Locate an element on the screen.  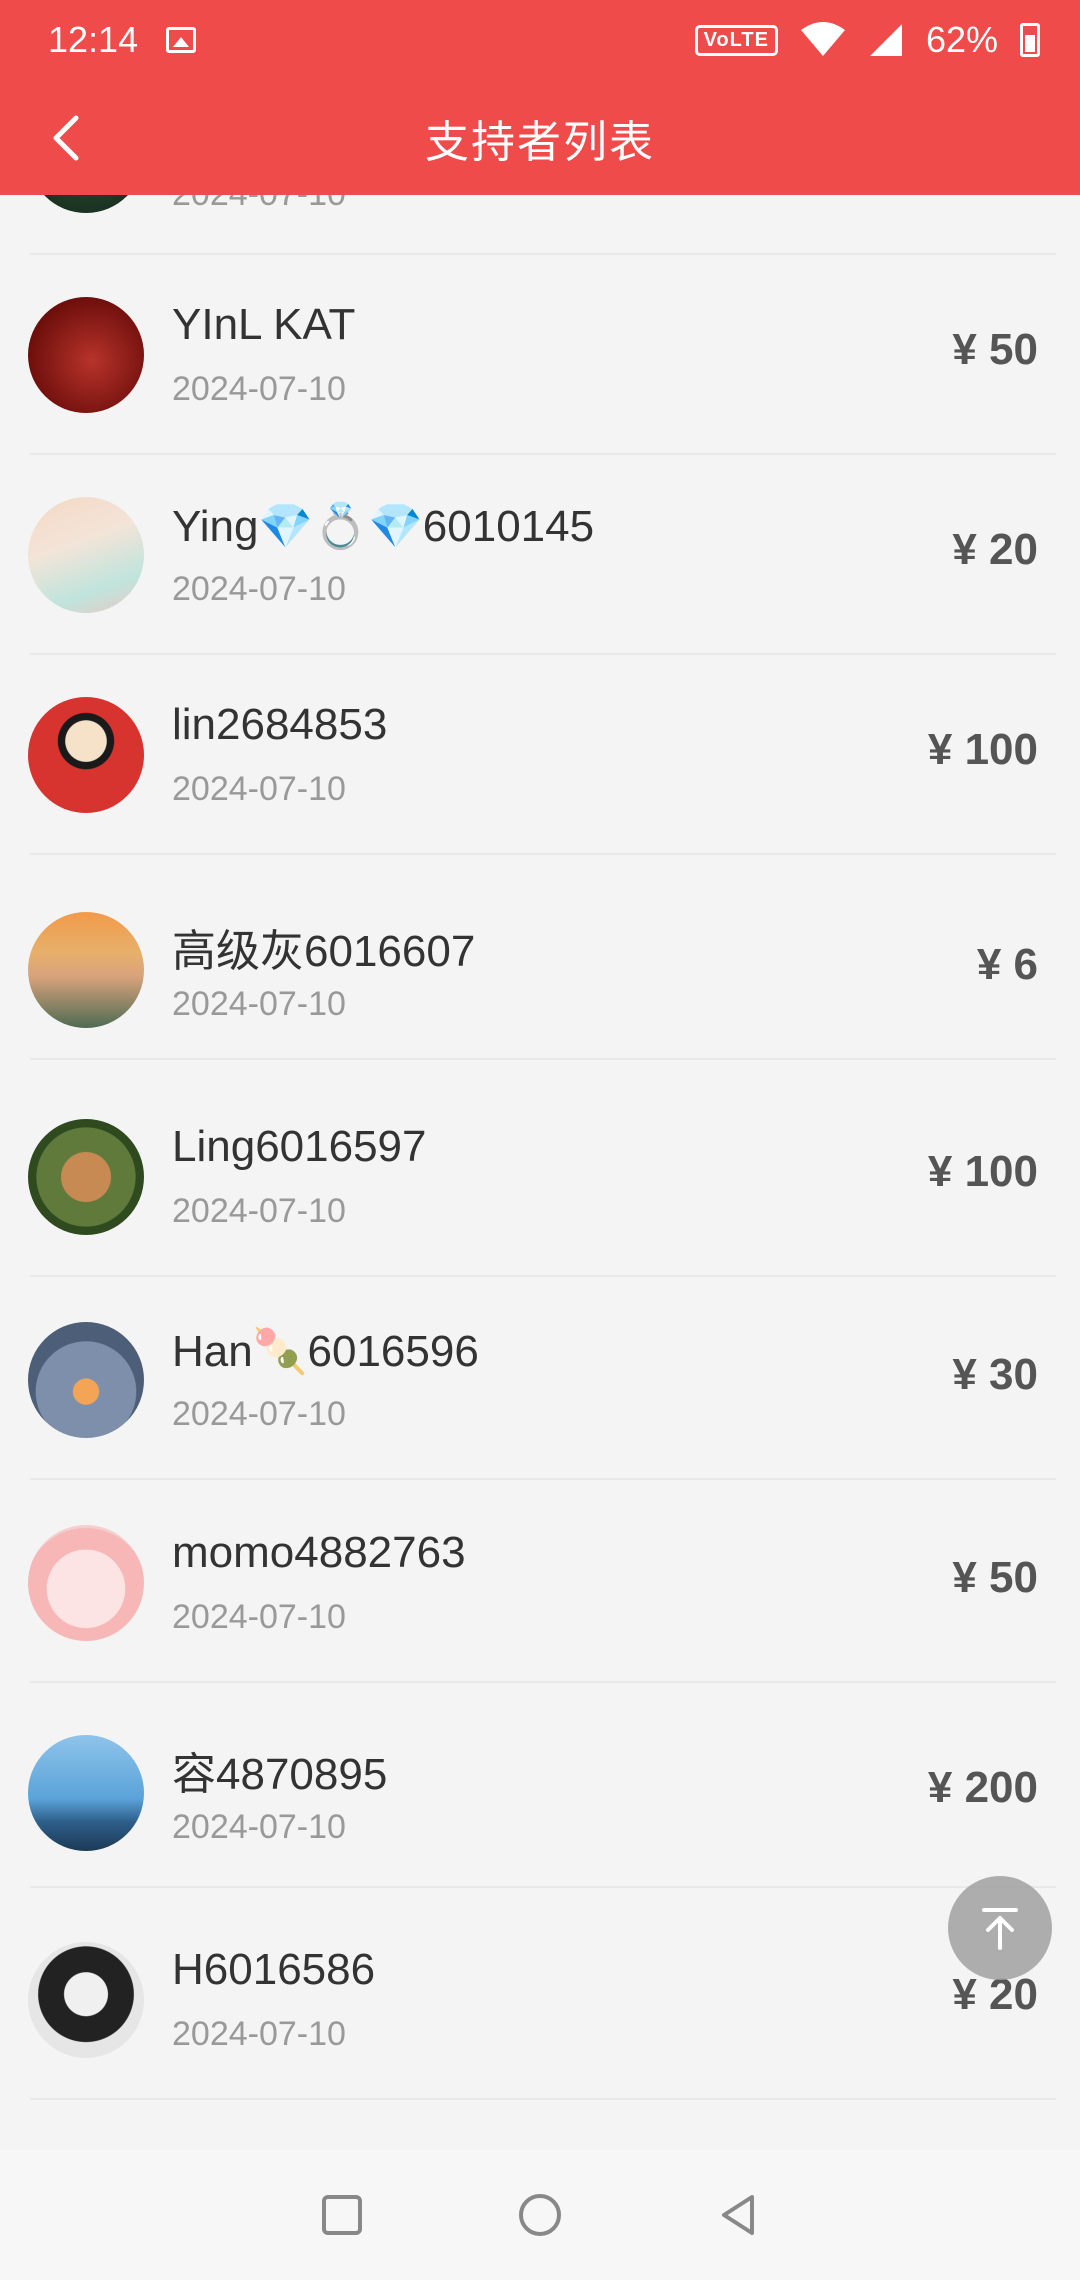
supporter-name: Han🍡6016596 is located at coordinates (325, 1351).